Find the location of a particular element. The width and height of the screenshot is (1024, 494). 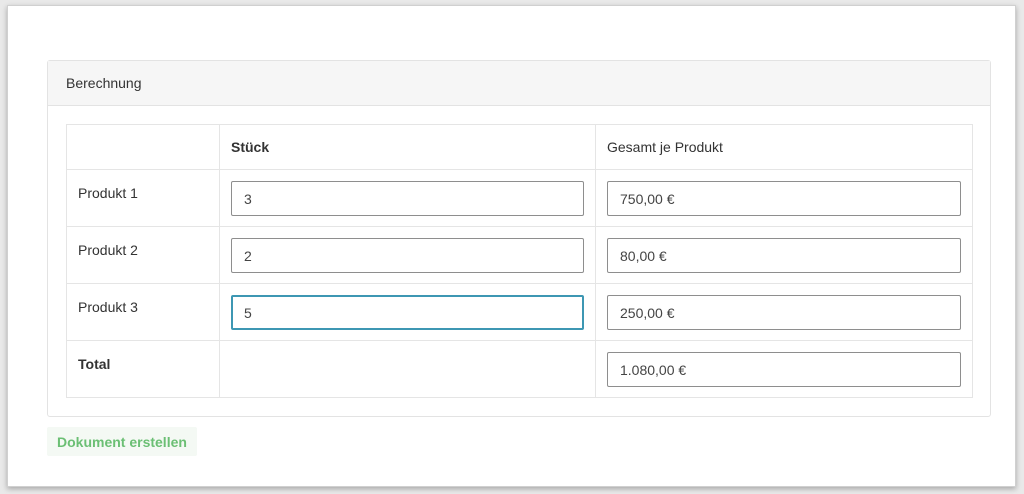

table-header-row: Stück Gesamt je Produkt is located at coordinates (519, 147).